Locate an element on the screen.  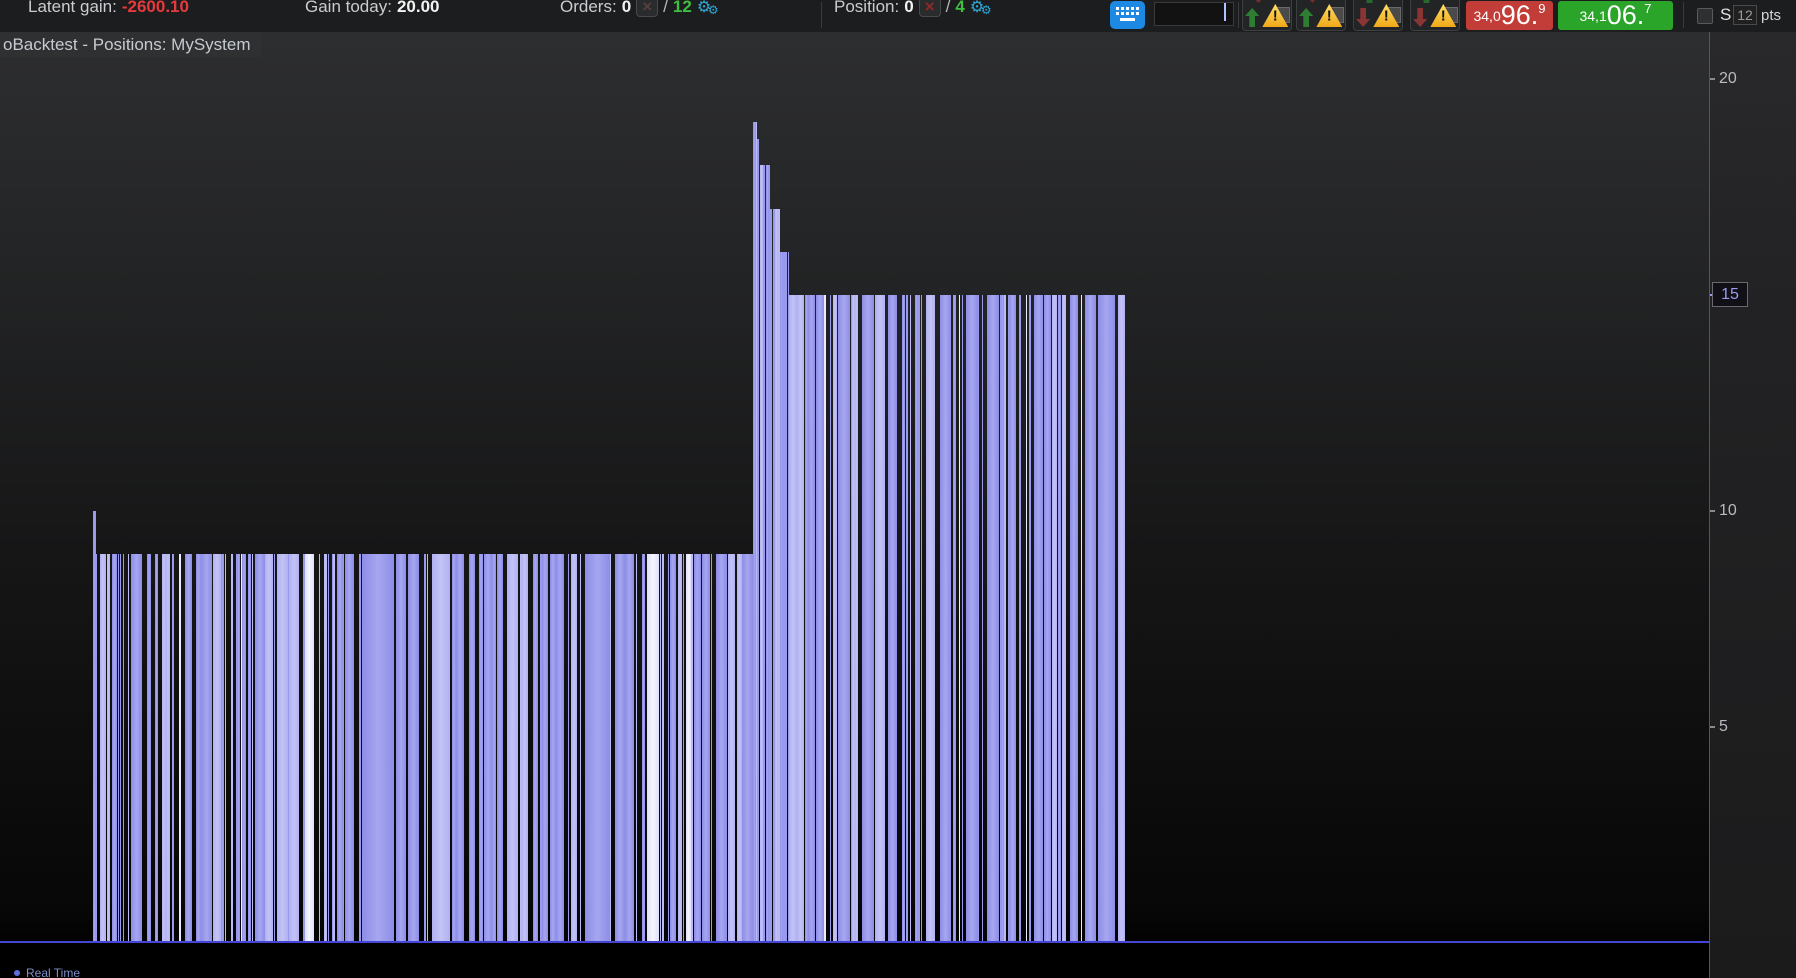
gain-today-readout: Gain today: 20.00 is located at coordinates (372, 10).